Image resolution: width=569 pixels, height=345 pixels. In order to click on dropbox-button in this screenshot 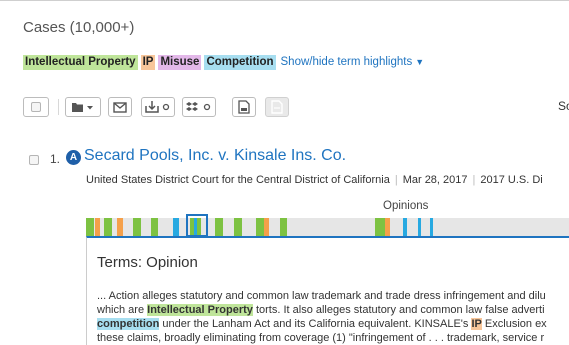, I will do `click(199, 107)`.